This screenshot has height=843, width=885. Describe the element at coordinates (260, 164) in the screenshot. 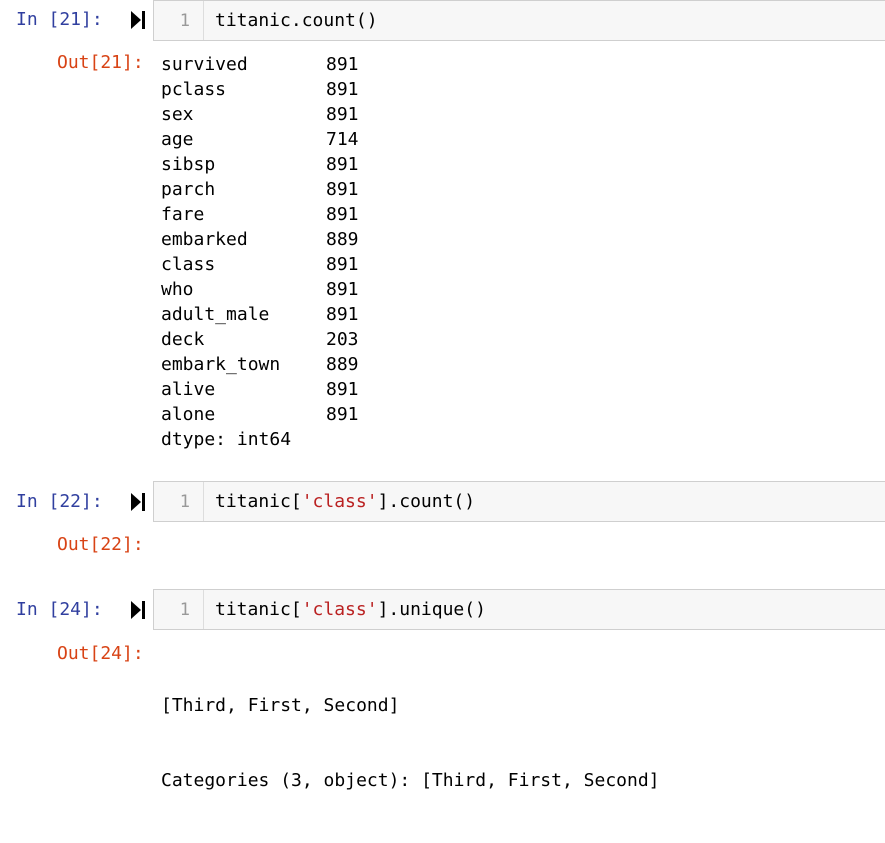

I see `series-row: sibsp 891` at that location.